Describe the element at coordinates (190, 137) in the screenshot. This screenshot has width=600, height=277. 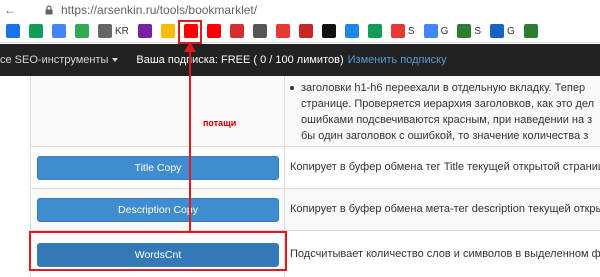
I see `drag-arrow` at that location.